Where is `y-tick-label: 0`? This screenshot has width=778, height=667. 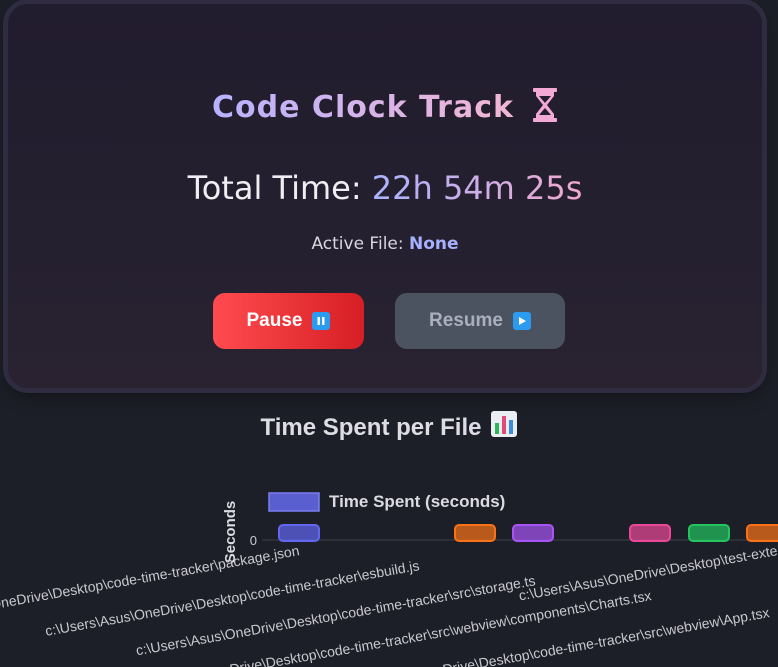 y-tick-label: 0 is located at coordinates (253, 540).